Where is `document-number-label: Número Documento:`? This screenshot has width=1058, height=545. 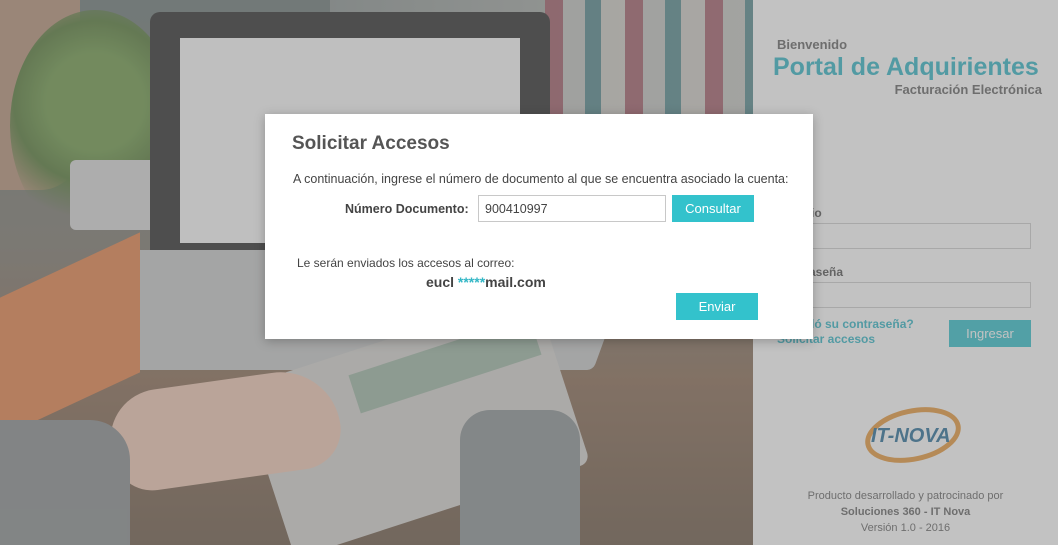
document-number-label: Número Documento: is located at coordinates (407, 209).